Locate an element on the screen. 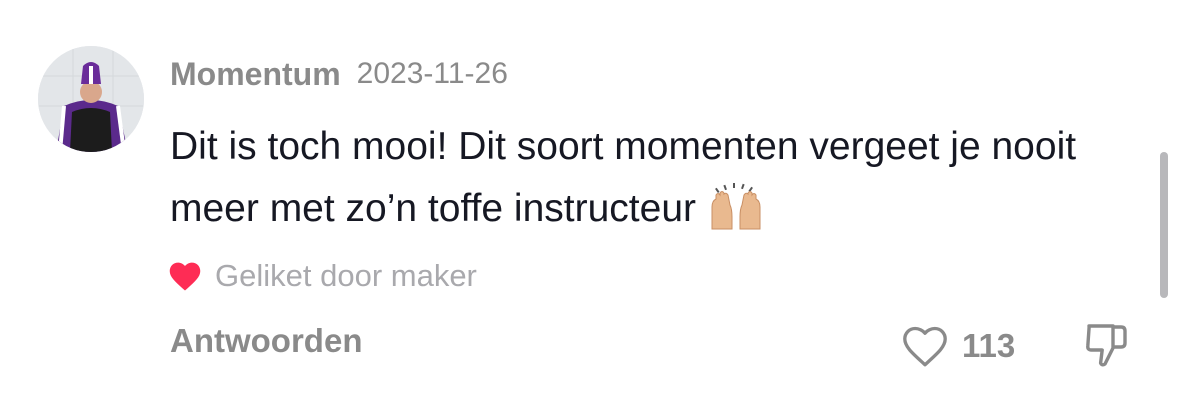 The image size is (1179, 408). liked-by-creator-label: Geliket door maker is located at coordinates (346, 275).